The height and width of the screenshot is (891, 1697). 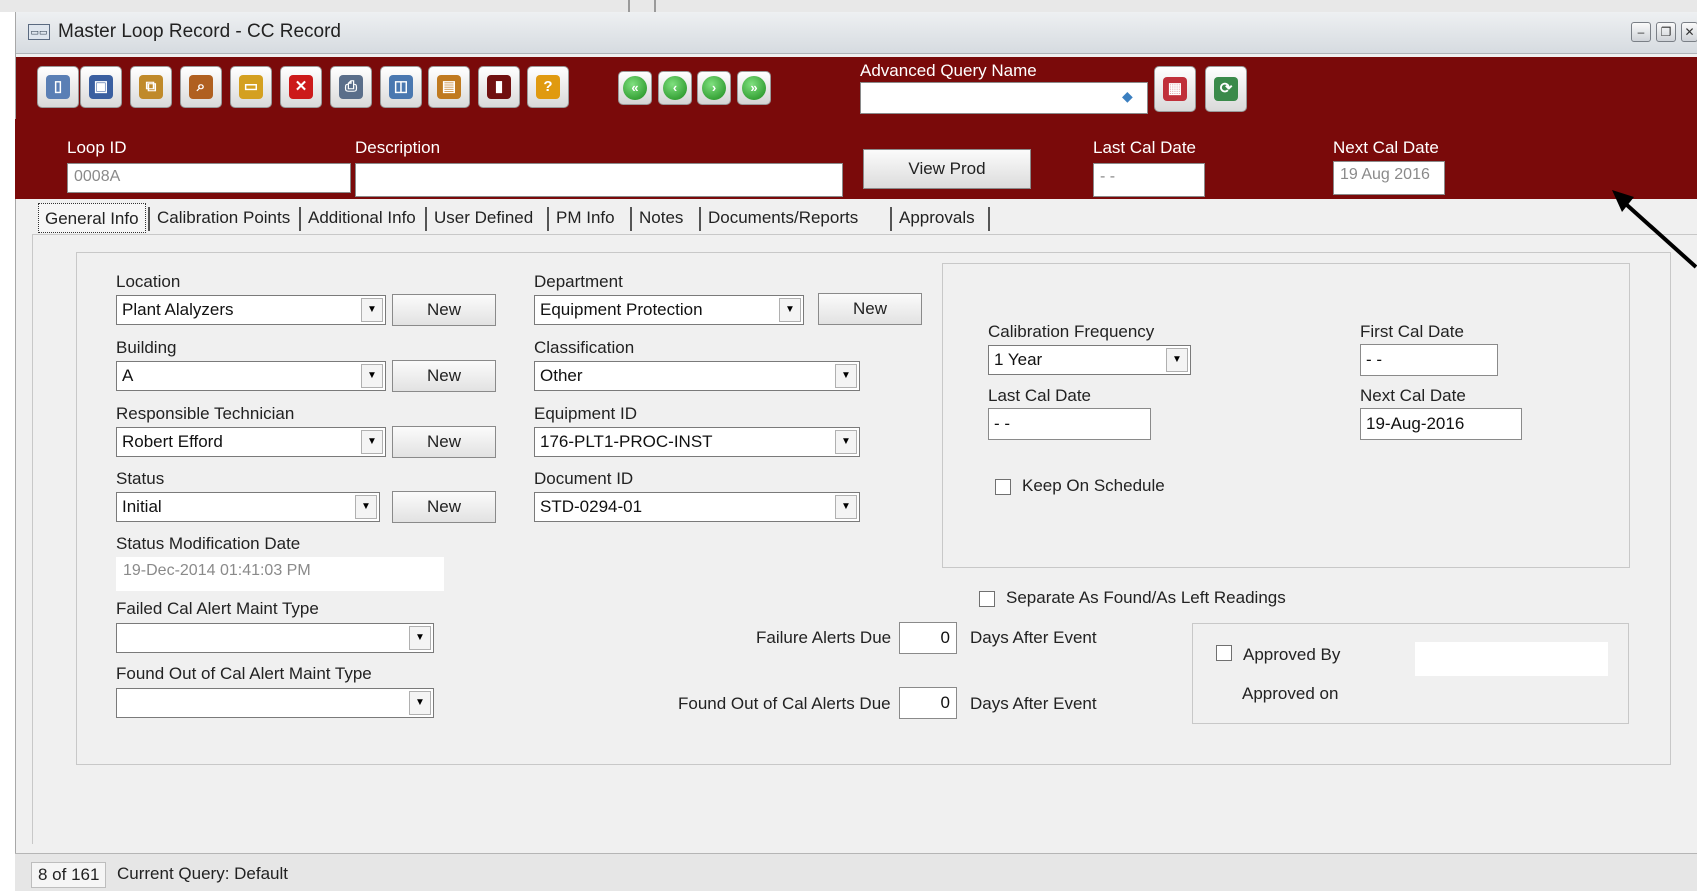 I want to click on failed-alert-select: ▼, so click(x=275, y=638).